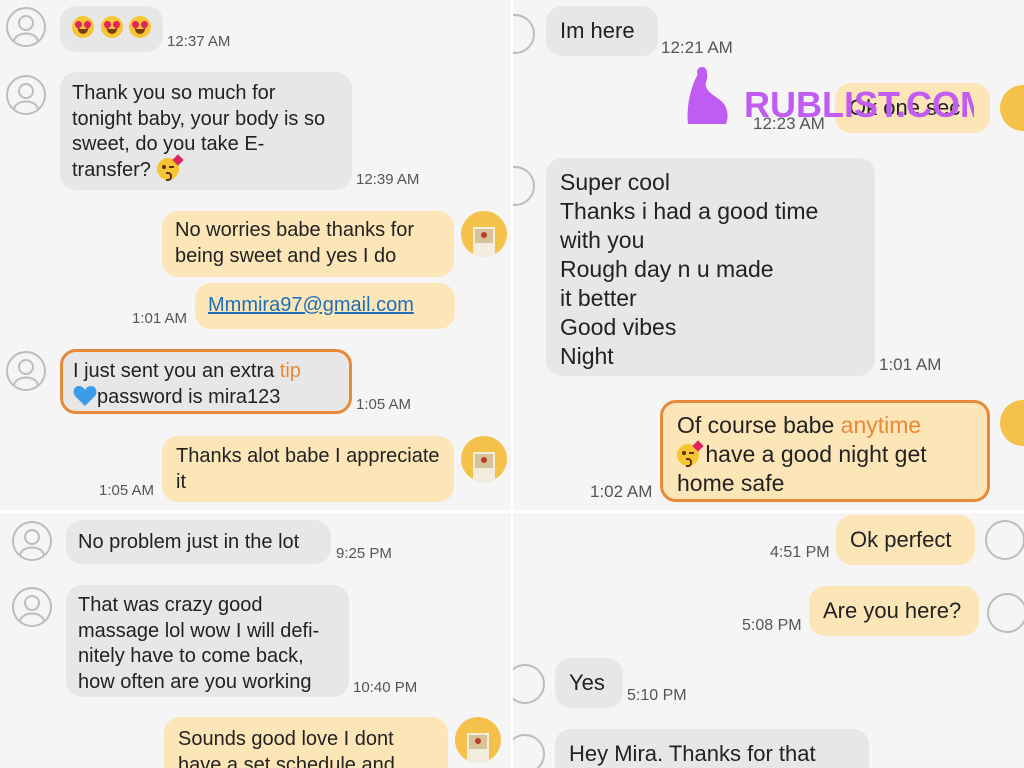 The image size is (1024, 768). Describe the element at coordinates (587, 356) in the screenshot. I see `message-line: Night` at that location.